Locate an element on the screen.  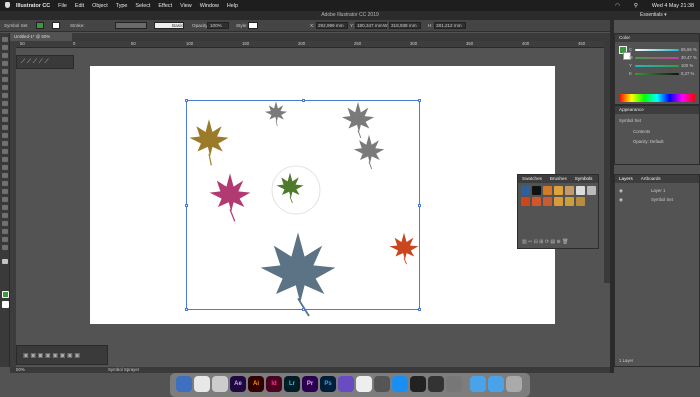
premiere-icon: Pr is located at coordinates (310, 384).